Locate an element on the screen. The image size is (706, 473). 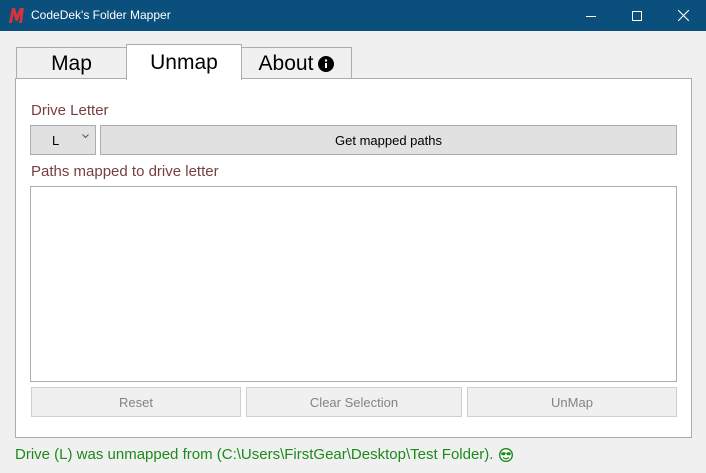
clear-selection-button: Clear Selection is located at coordinates (354, 402).